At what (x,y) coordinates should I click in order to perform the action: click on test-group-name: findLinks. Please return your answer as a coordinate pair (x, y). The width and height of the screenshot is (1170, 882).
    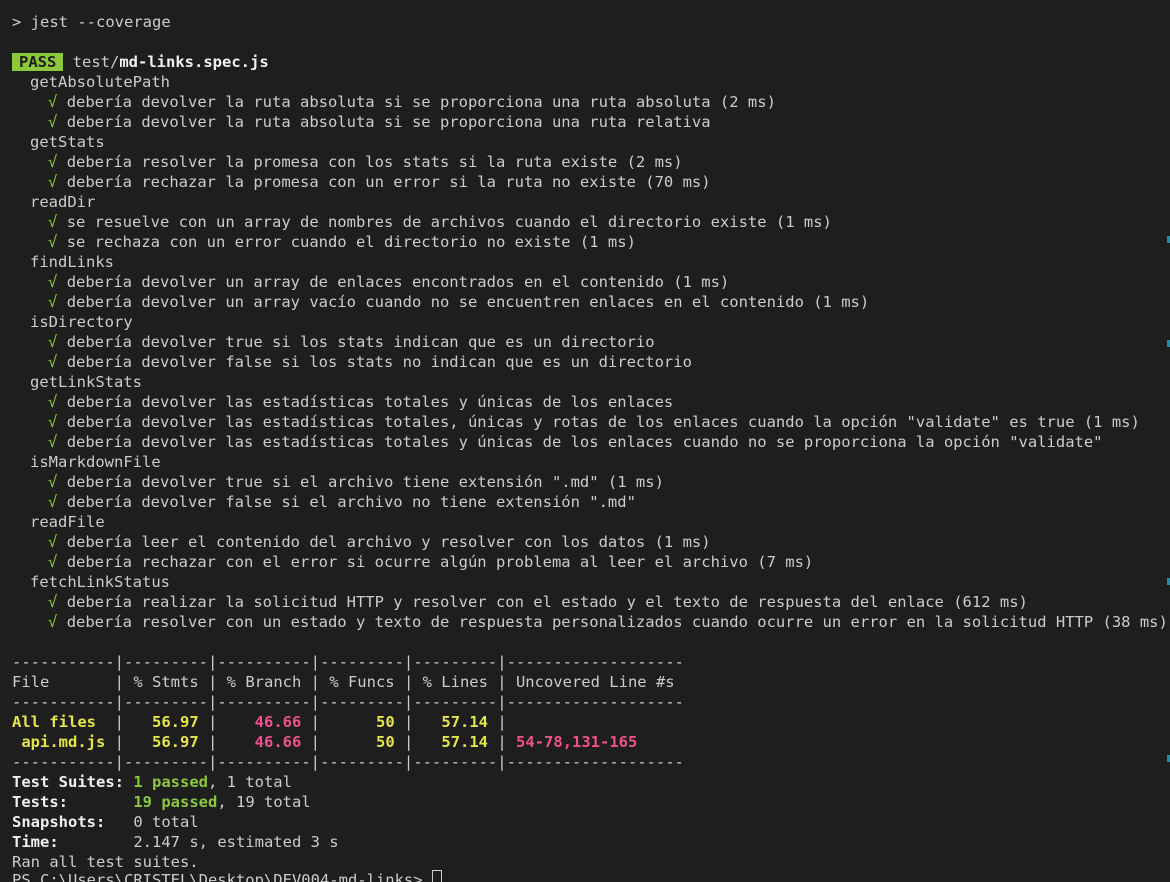
    Looking at the image, I should click on (72, 262).